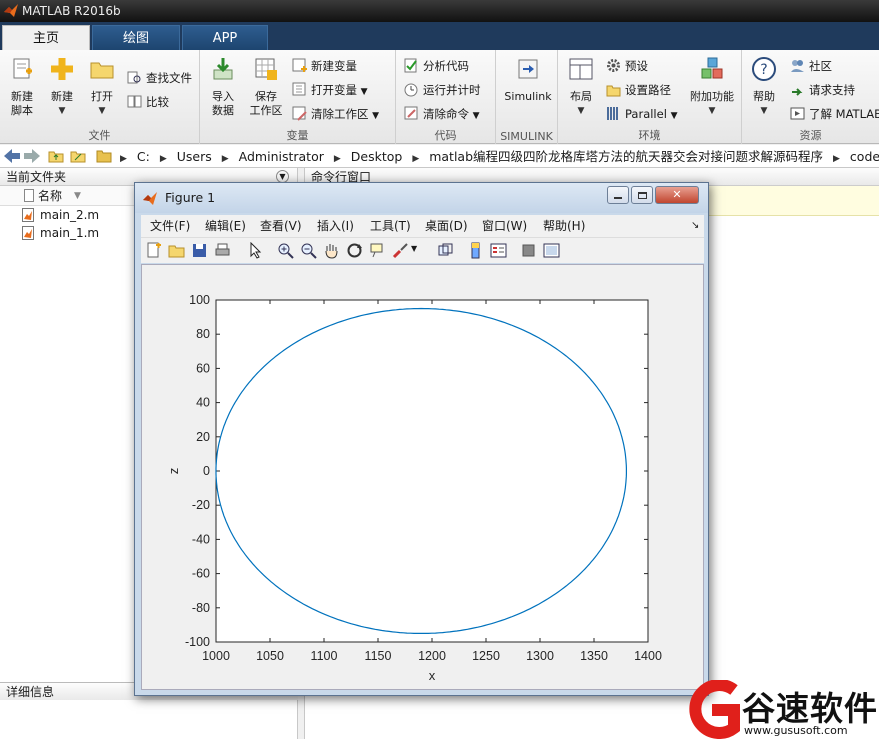 This screenshot has width=879, height=739. Describe the element at coordinates (99, 135) in the screenshot. I see `file-group-label: 文件` at that location.